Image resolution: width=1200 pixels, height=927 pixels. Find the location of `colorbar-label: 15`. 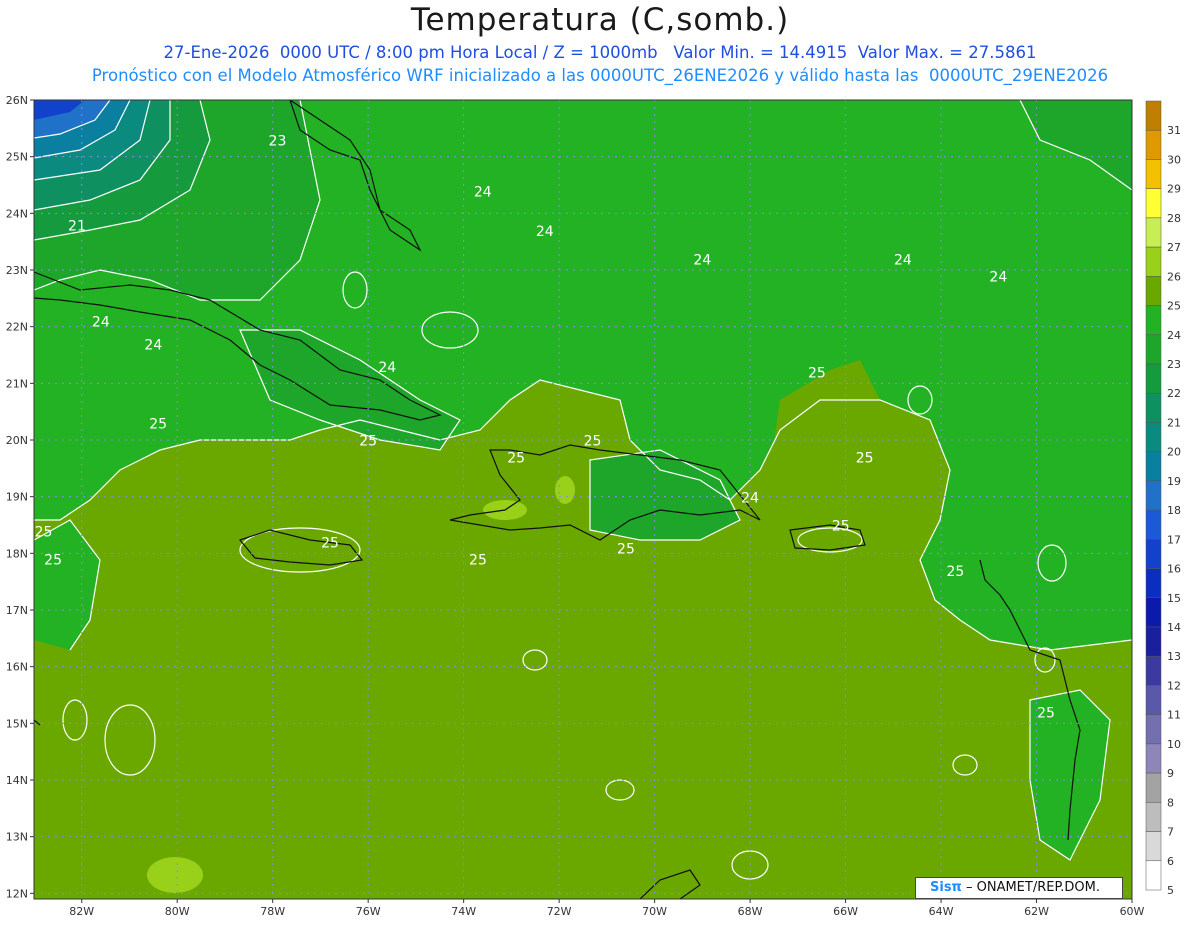

colorbar-label: 15 is located at coordinates (1174, 598).